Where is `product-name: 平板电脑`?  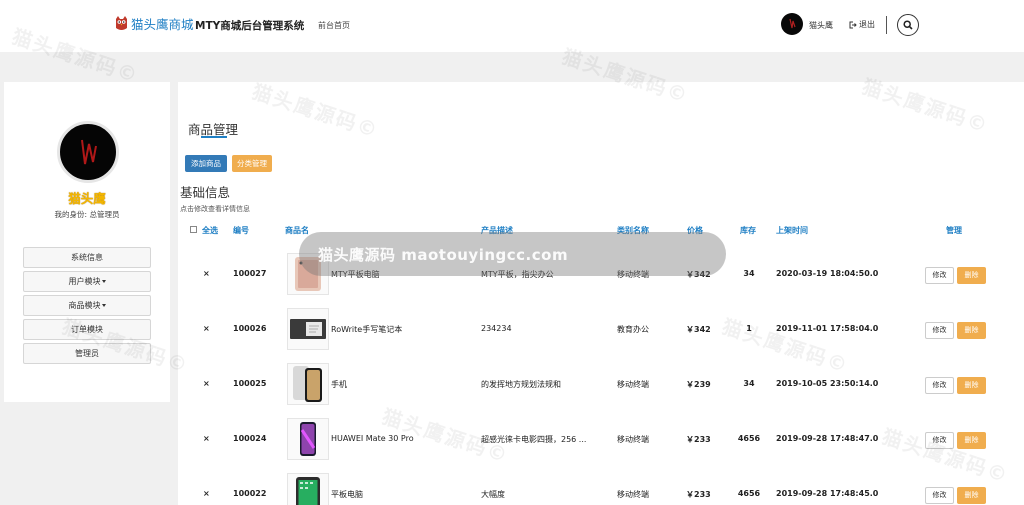 product-name: 平板电脑 is located at coordinates (347, 494).